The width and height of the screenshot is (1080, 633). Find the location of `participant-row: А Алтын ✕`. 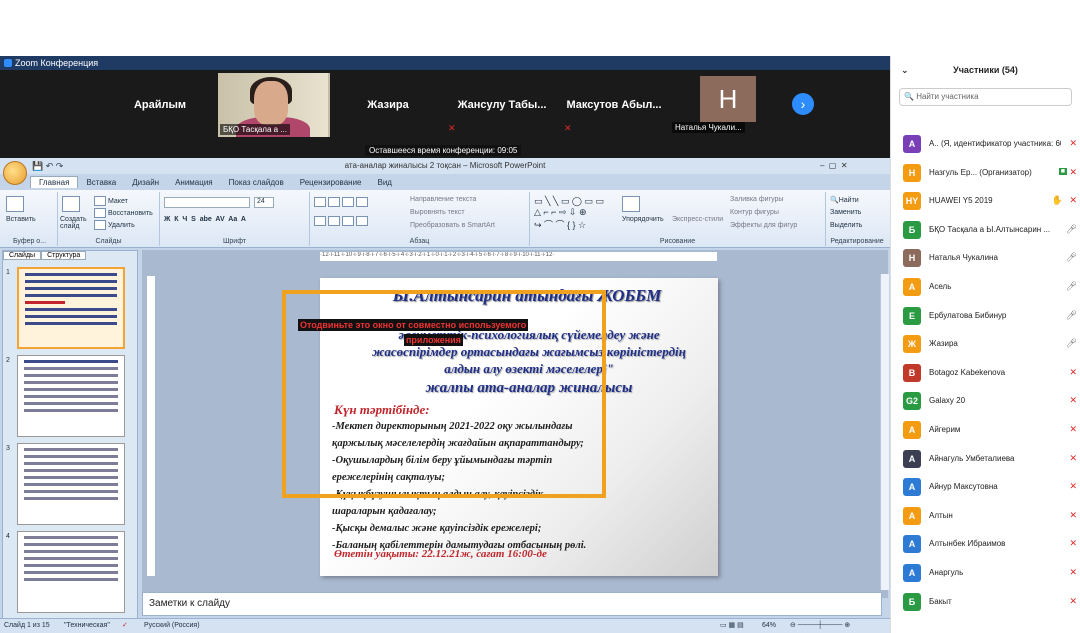

participant-row: А Алтын ✕ is located at coordinates (985, 516).